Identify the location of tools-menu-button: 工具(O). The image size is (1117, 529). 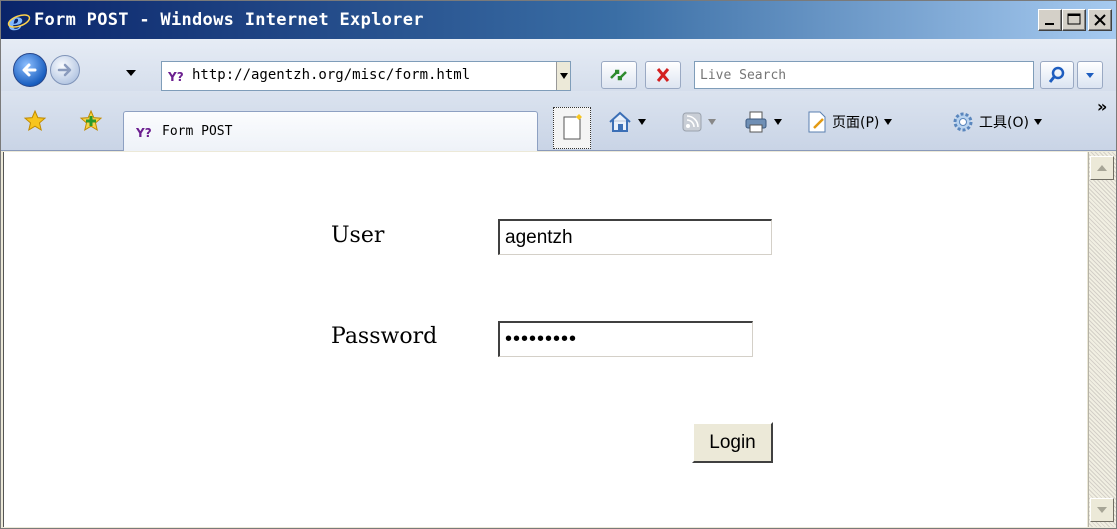
(997, 122).